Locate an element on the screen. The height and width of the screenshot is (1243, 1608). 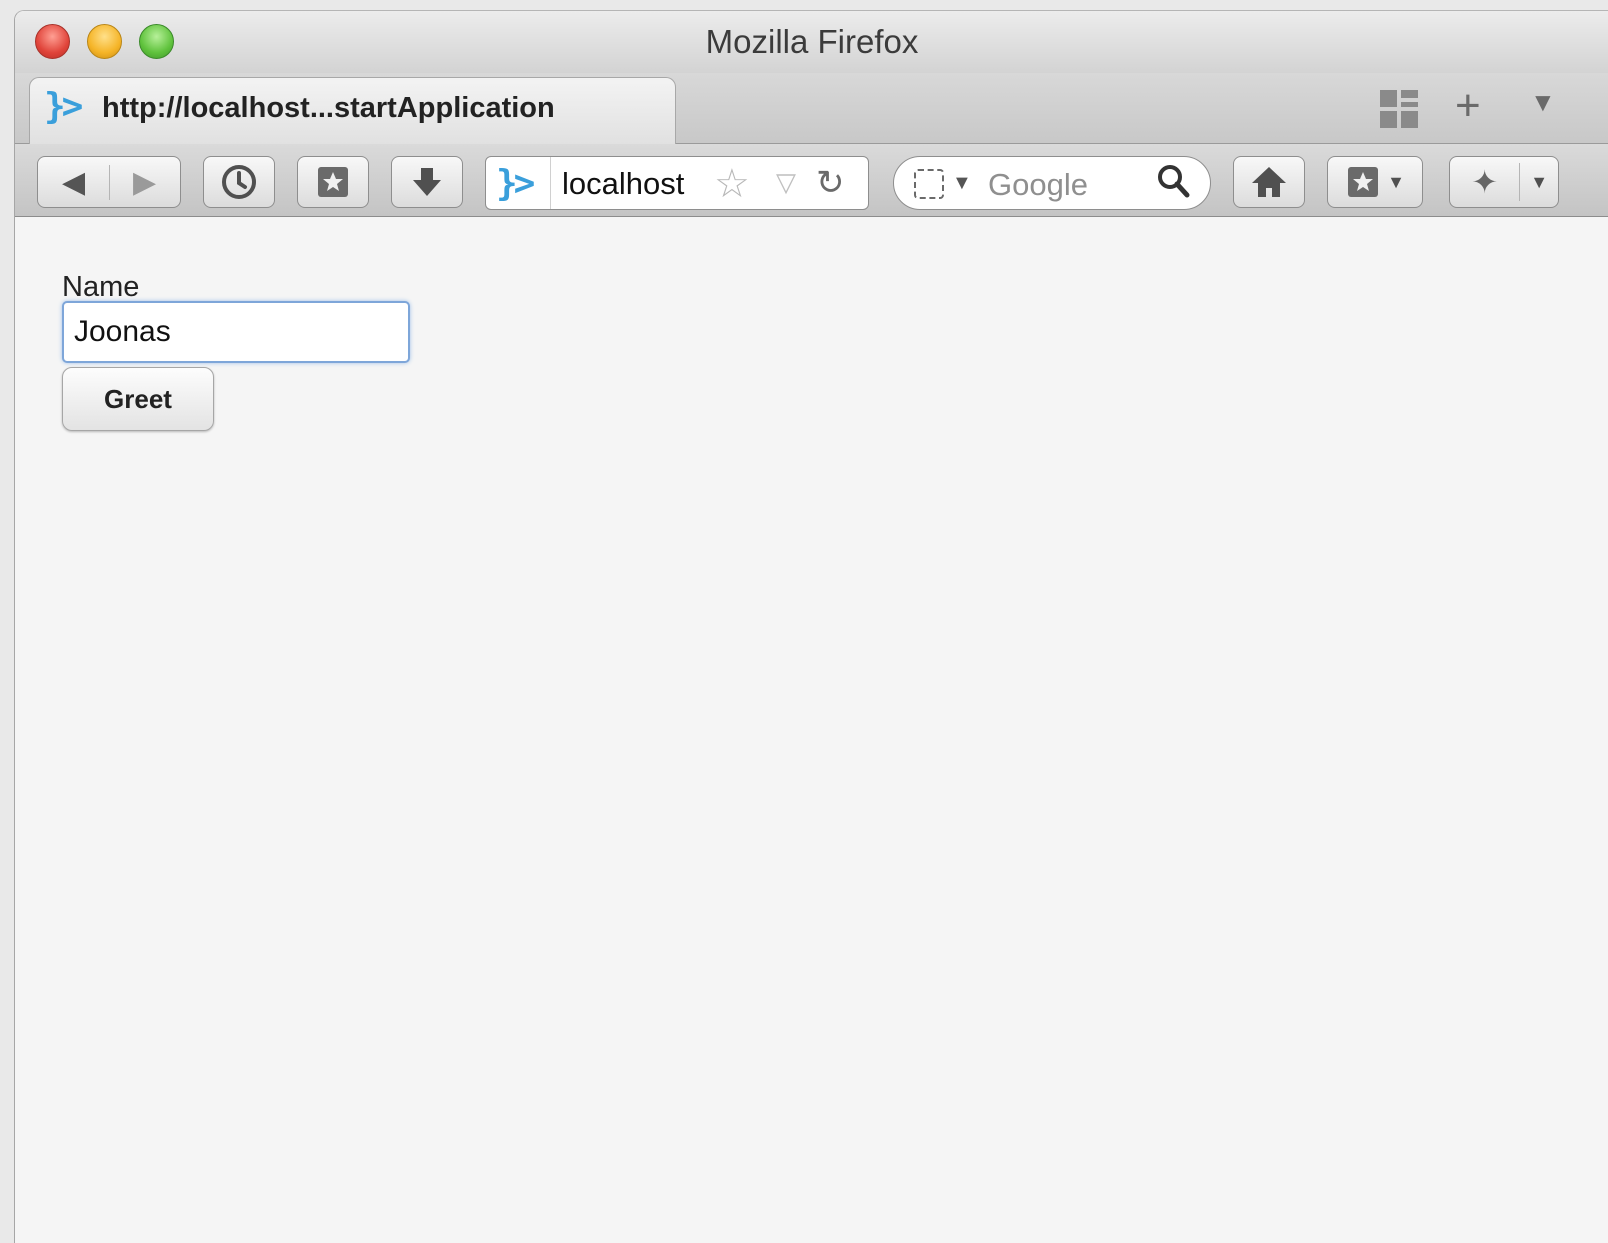
title-bar: Mozilla Firefox is located at coordinates (811, 42).